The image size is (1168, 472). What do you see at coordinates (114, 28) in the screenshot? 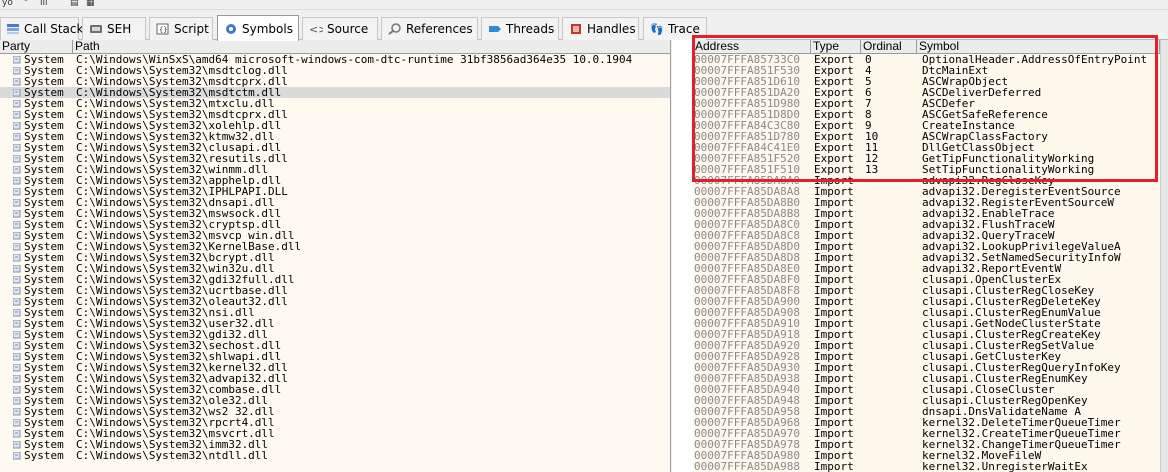
I see `tab-seh: SEH` at bounding box center [114, 28].